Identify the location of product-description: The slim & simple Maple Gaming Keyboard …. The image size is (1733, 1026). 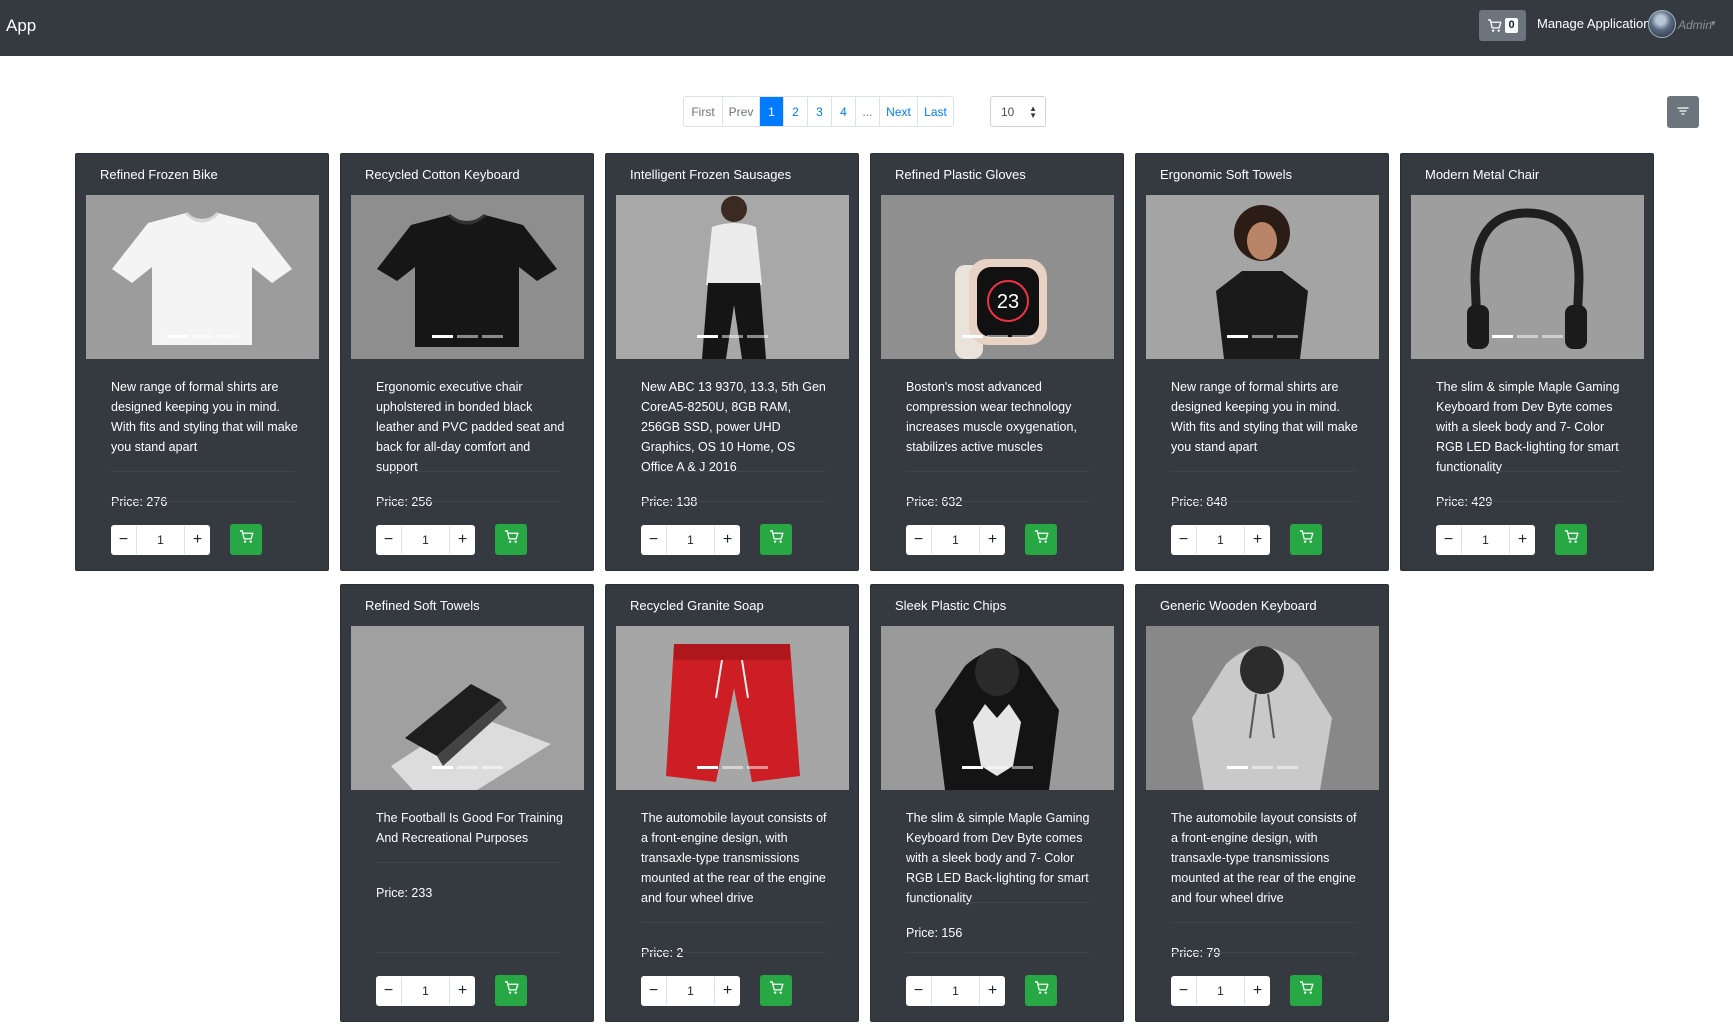
(998, 858).